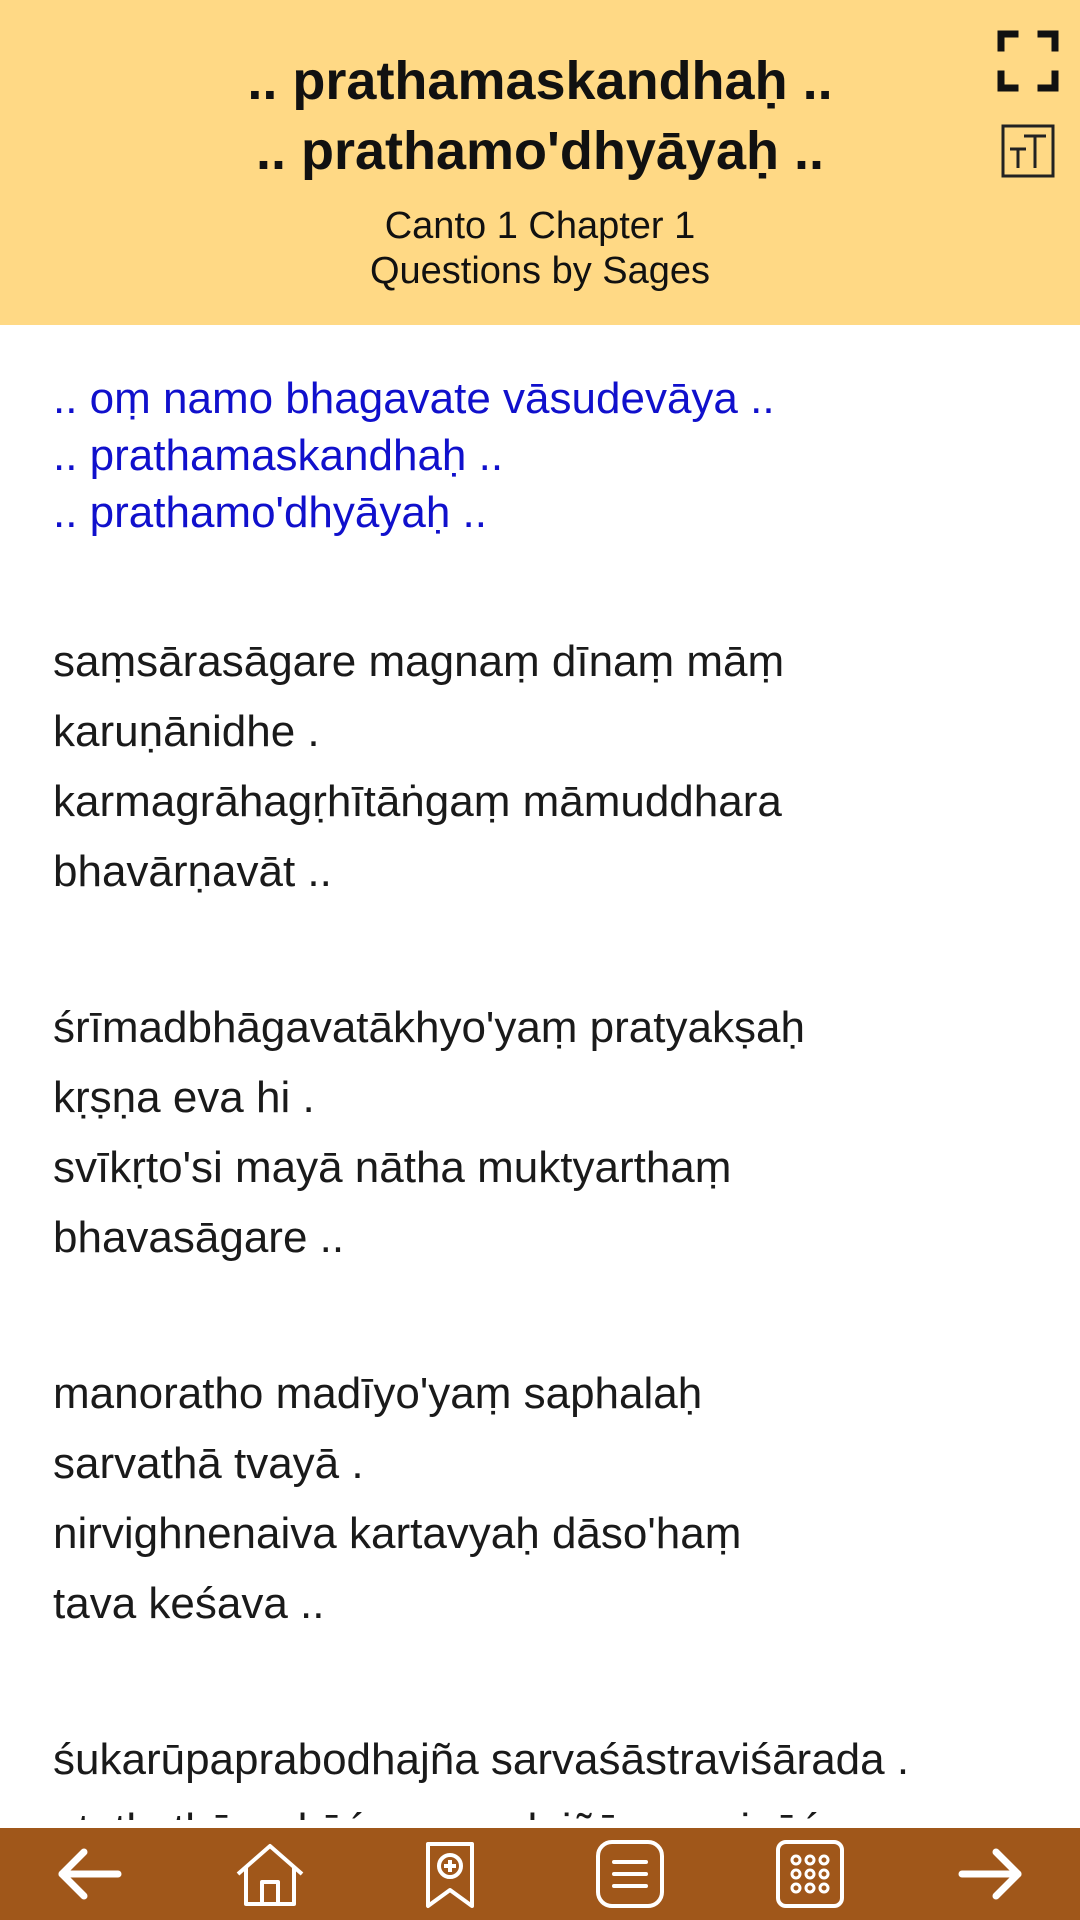 Image resolution: width=1080 pixels, height=1920 pixels. I want to click on next-chapter-button, so click(990, 1874).